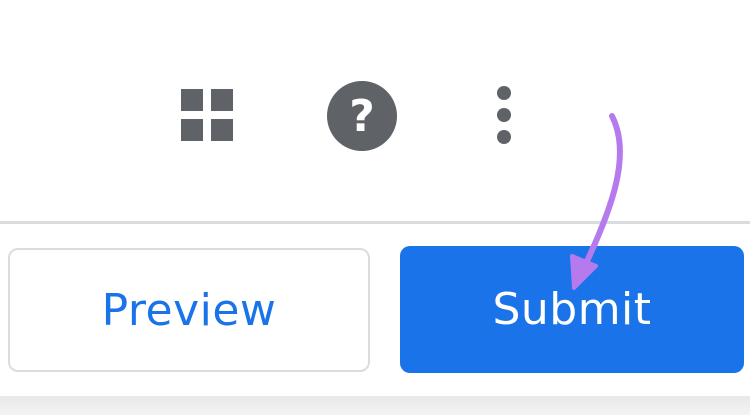 The width and height of the screenshot is (750, 415). I want to click on more-vert-icon, so click(504, 115).